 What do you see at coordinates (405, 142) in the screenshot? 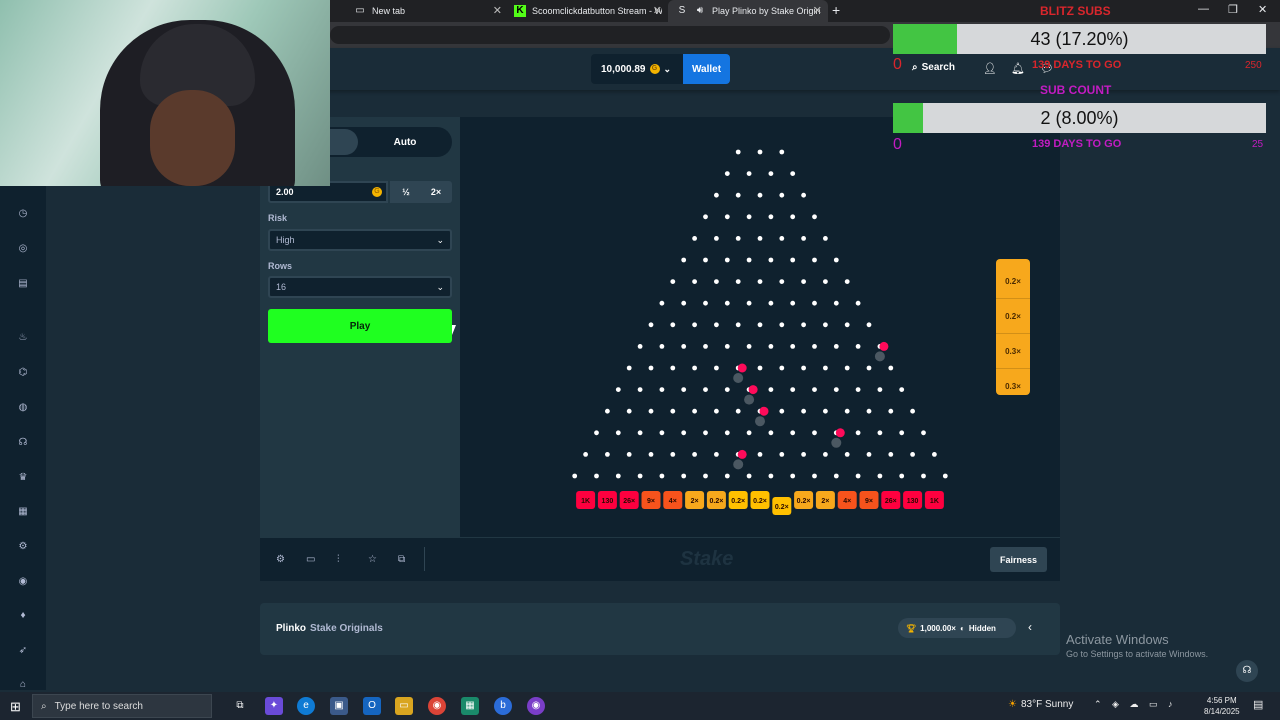
I see `auto-mode-tab: Auto` at bounding box center [405, 142].